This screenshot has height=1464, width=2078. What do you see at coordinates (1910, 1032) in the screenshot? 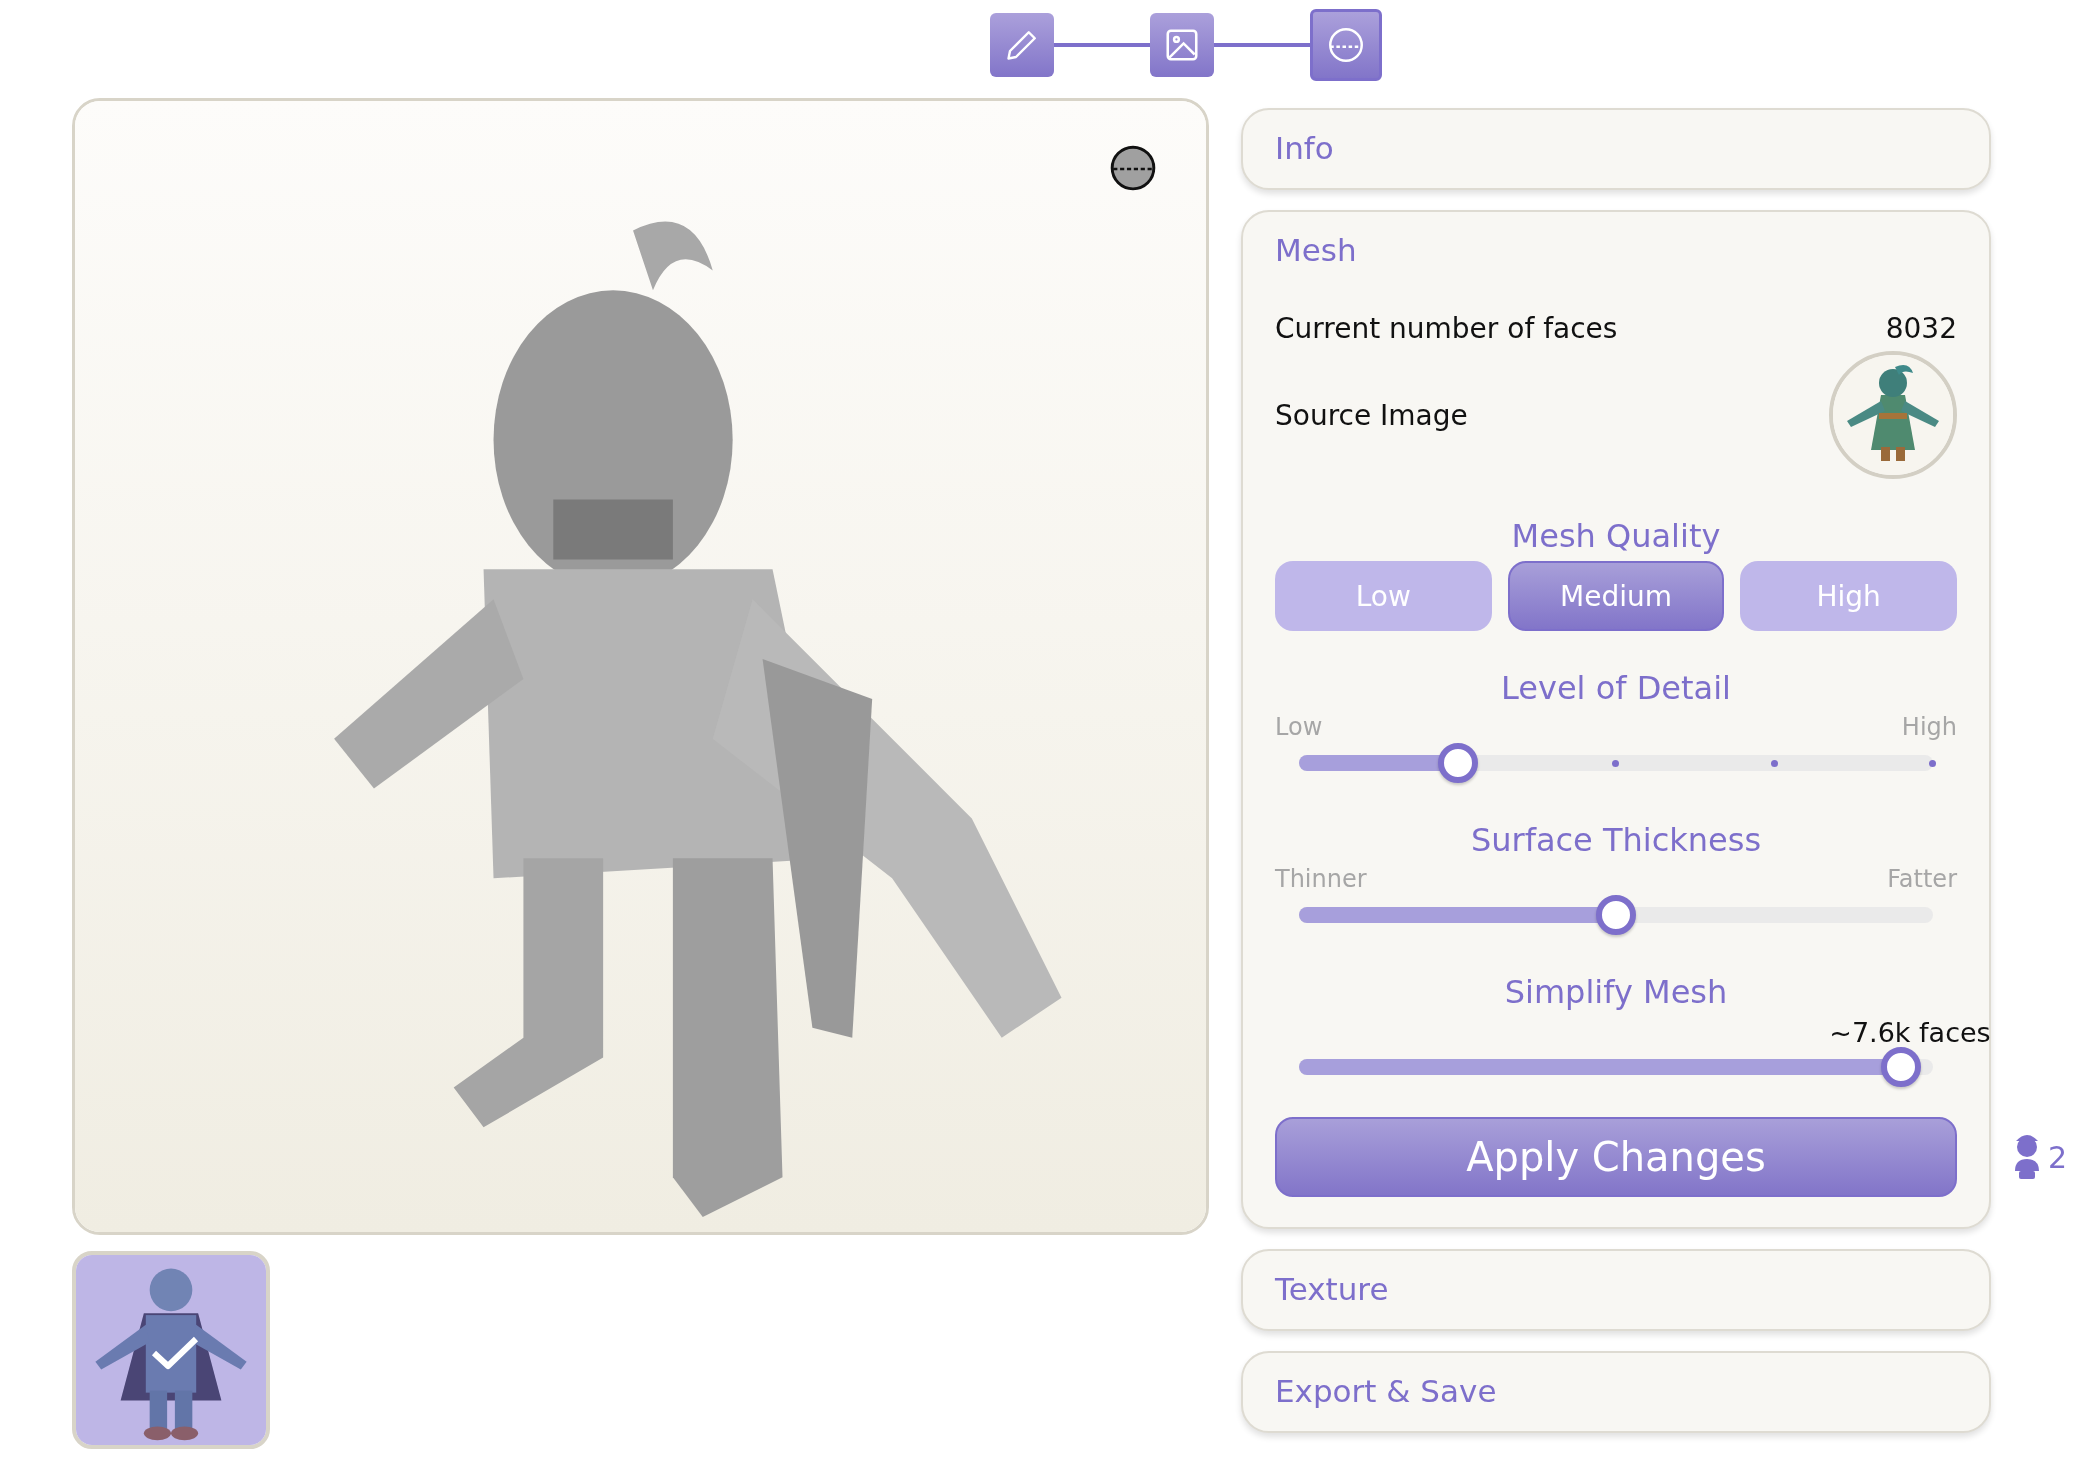
I see `slider-value-label: ~7.6k faces` at bounding box center [1910, 1032].